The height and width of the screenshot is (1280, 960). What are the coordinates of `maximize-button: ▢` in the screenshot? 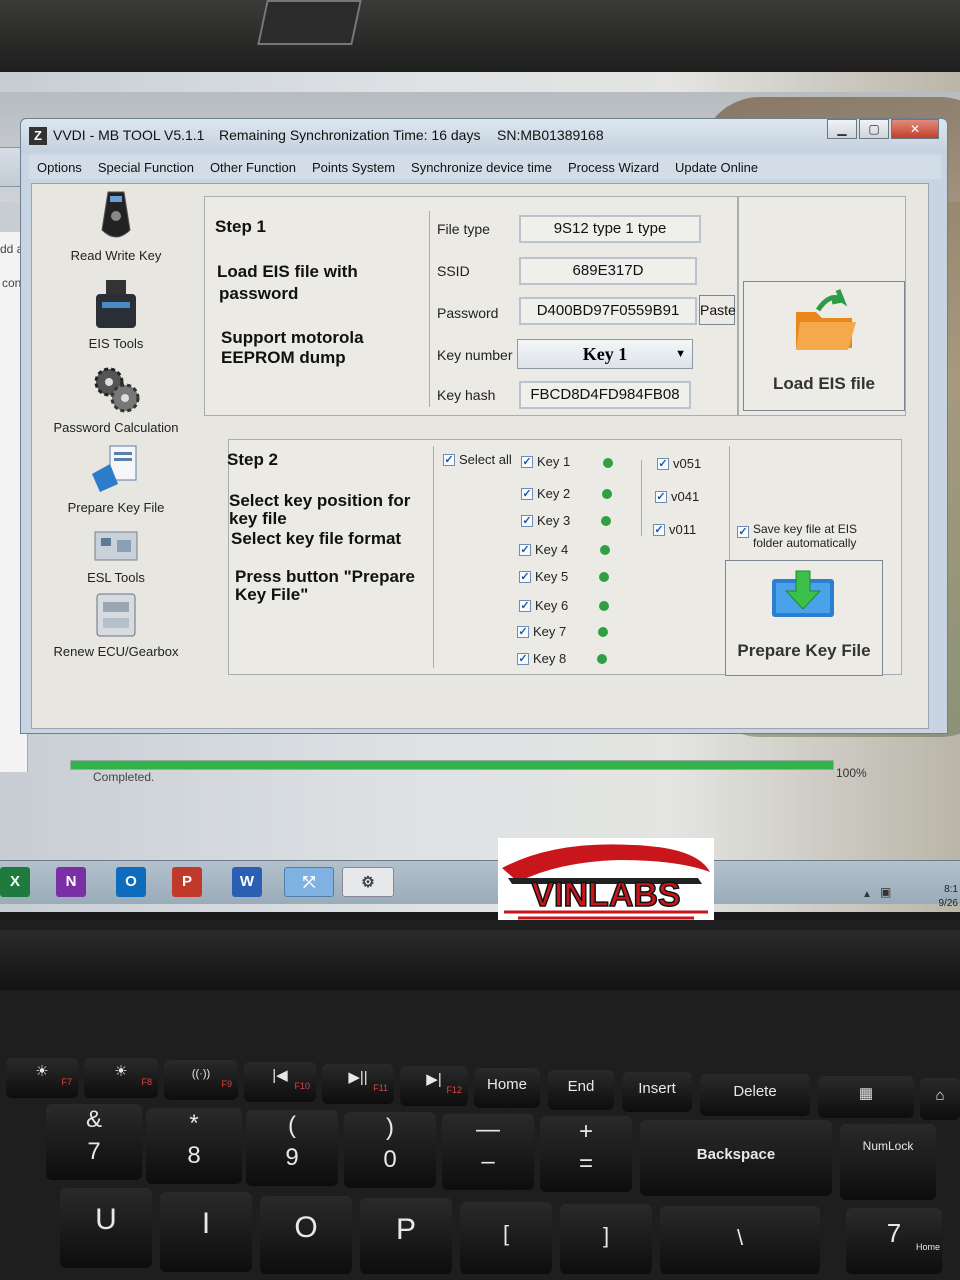 It's located at (874, 129).